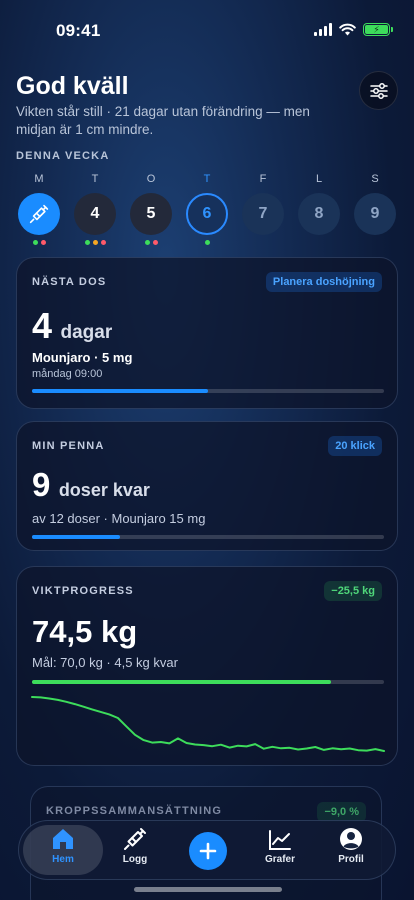  Describe the element at coordinates (375, 214) in the screenshot. I see `day-number: 9` at that location.